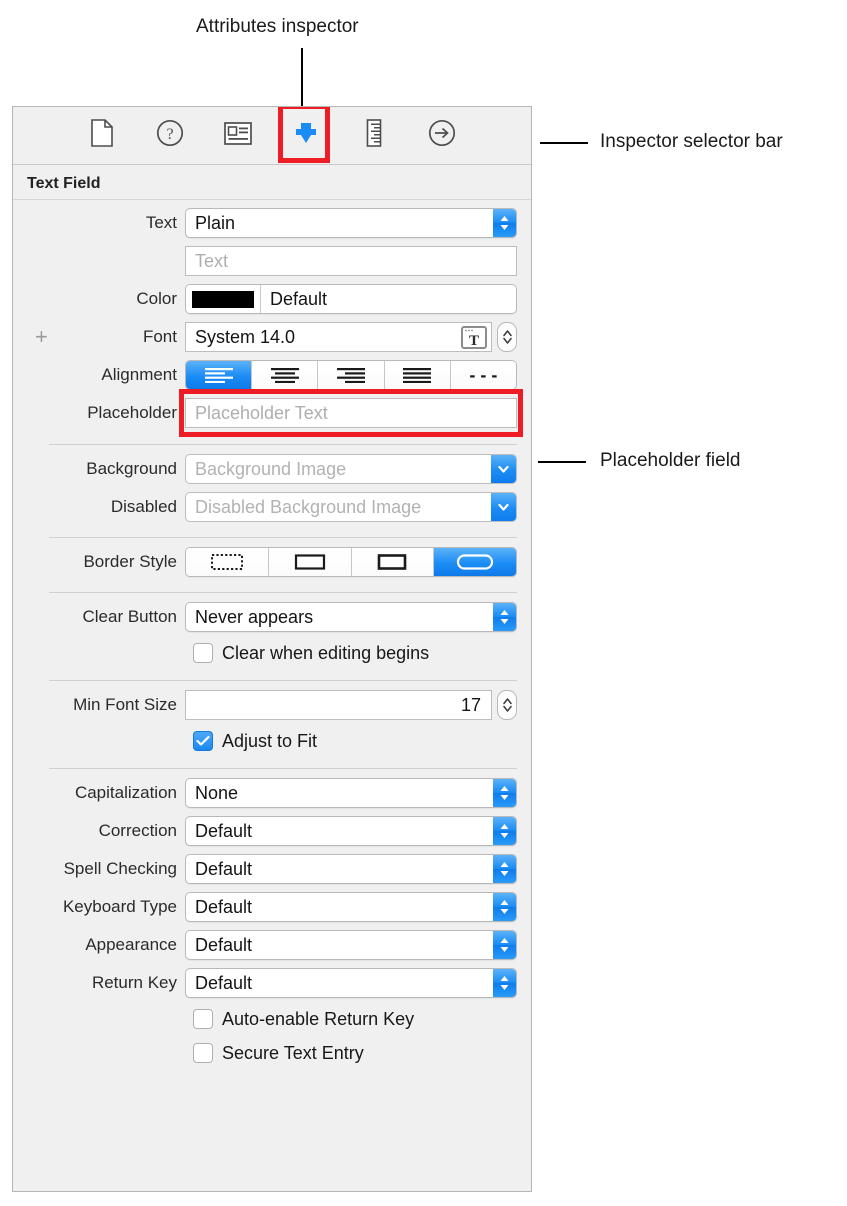  I want to click on align-natural-glyph: - - -, so click(483, 374).